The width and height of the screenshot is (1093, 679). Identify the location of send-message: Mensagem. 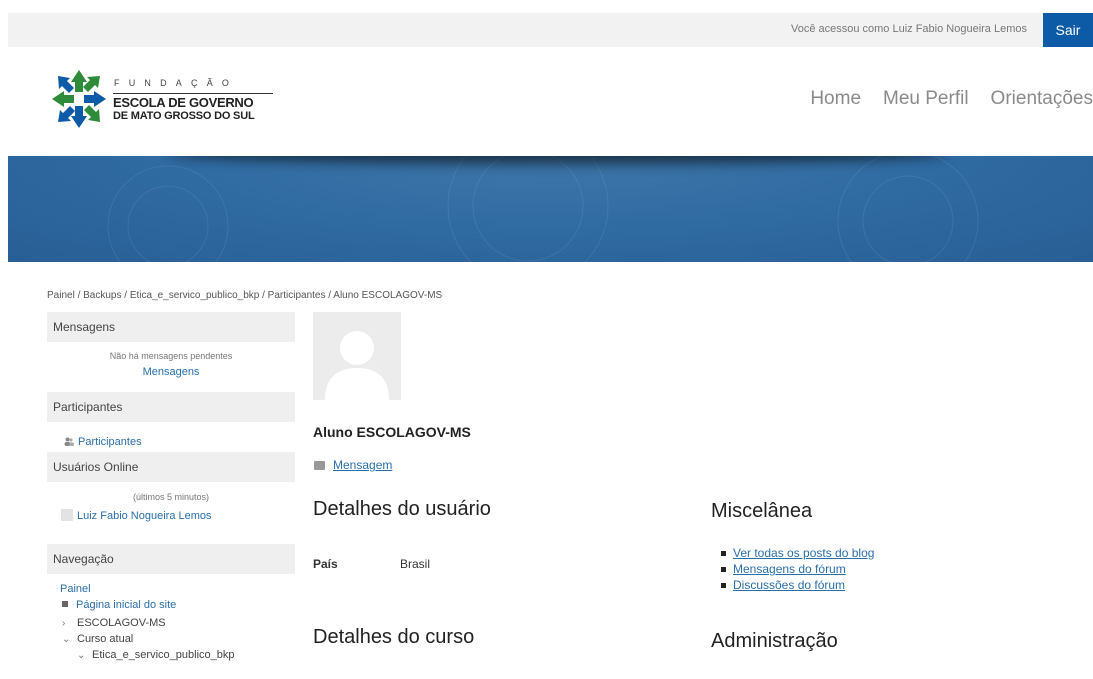
(353, 465).